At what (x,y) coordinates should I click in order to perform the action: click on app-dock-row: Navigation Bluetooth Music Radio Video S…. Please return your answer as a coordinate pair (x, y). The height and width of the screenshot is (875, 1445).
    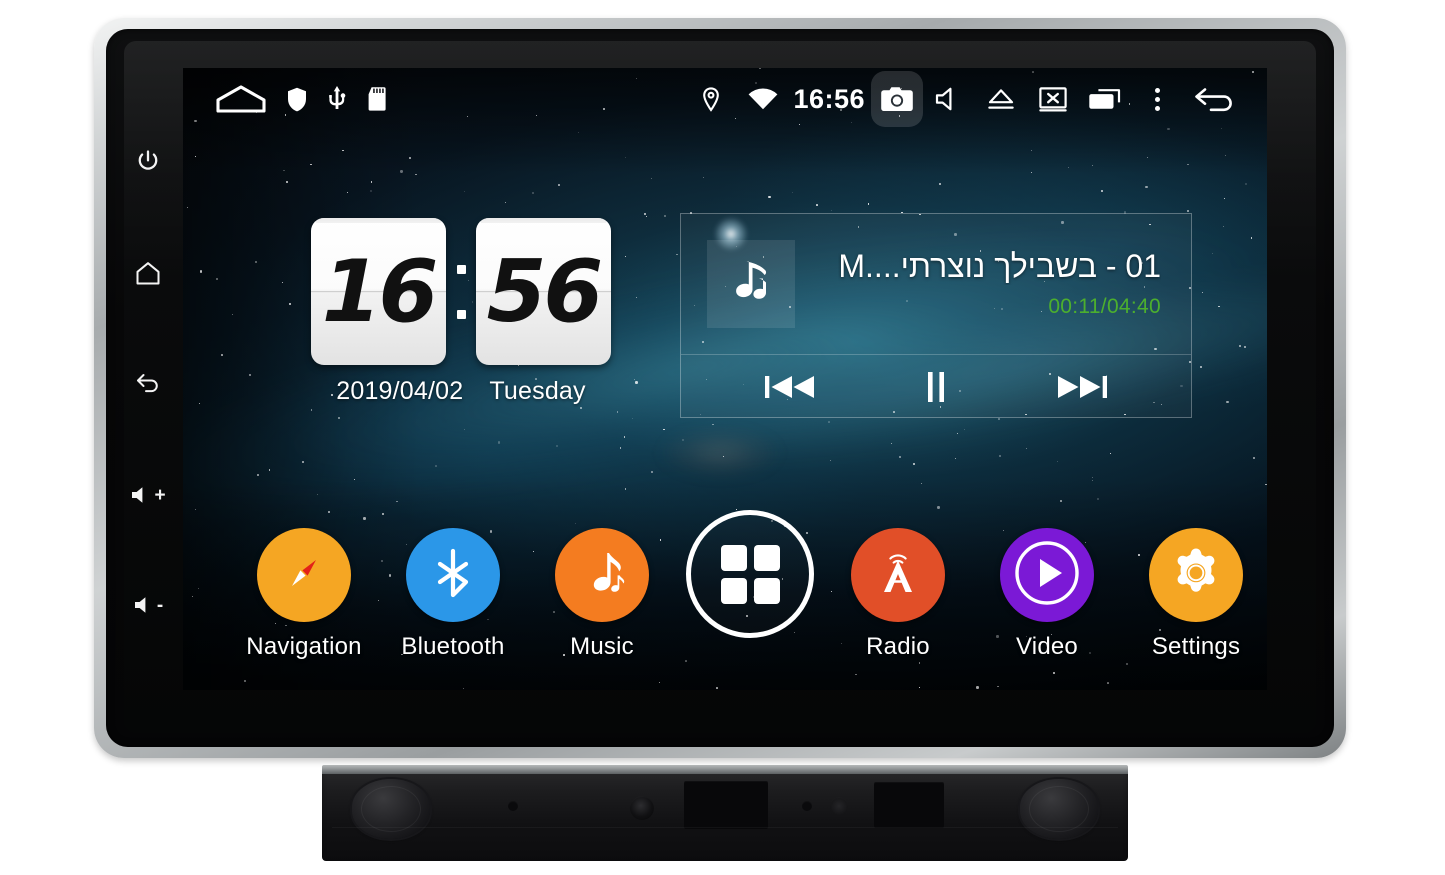
    Looking at the image, I should click on (725, 593).